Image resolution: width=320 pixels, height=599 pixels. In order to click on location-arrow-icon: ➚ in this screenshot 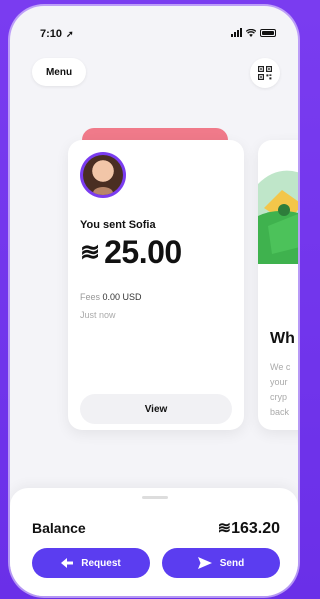, I will do `click(70, 34)`.